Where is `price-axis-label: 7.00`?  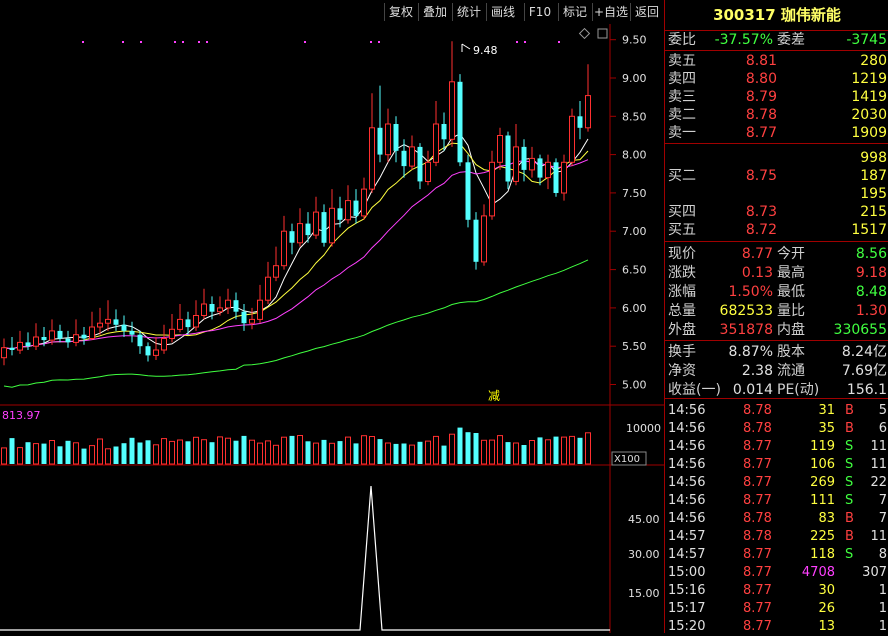
price-axis-label: 7.00 is located at coordinates (634, 231).